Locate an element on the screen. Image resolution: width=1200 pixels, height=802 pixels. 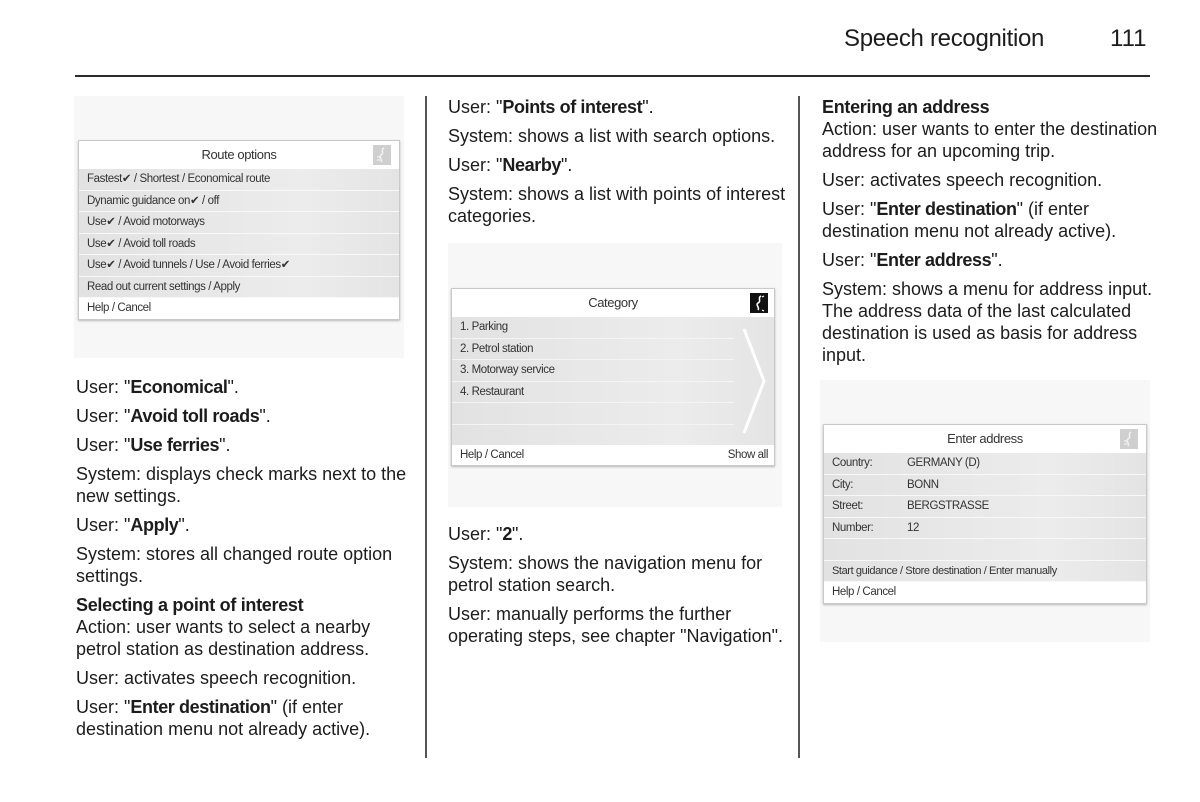
field-label: City: is located at coordinates (843, 484).